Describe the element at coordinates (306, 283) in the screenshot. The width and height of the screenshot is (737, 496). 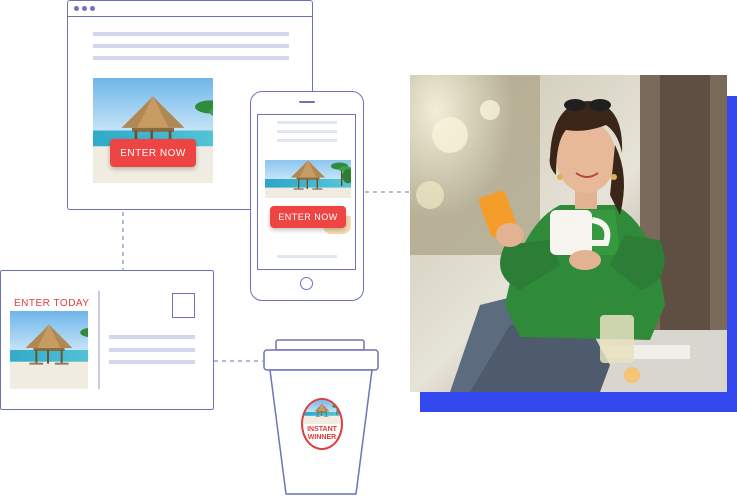
I see `phone-home-button` at that location.